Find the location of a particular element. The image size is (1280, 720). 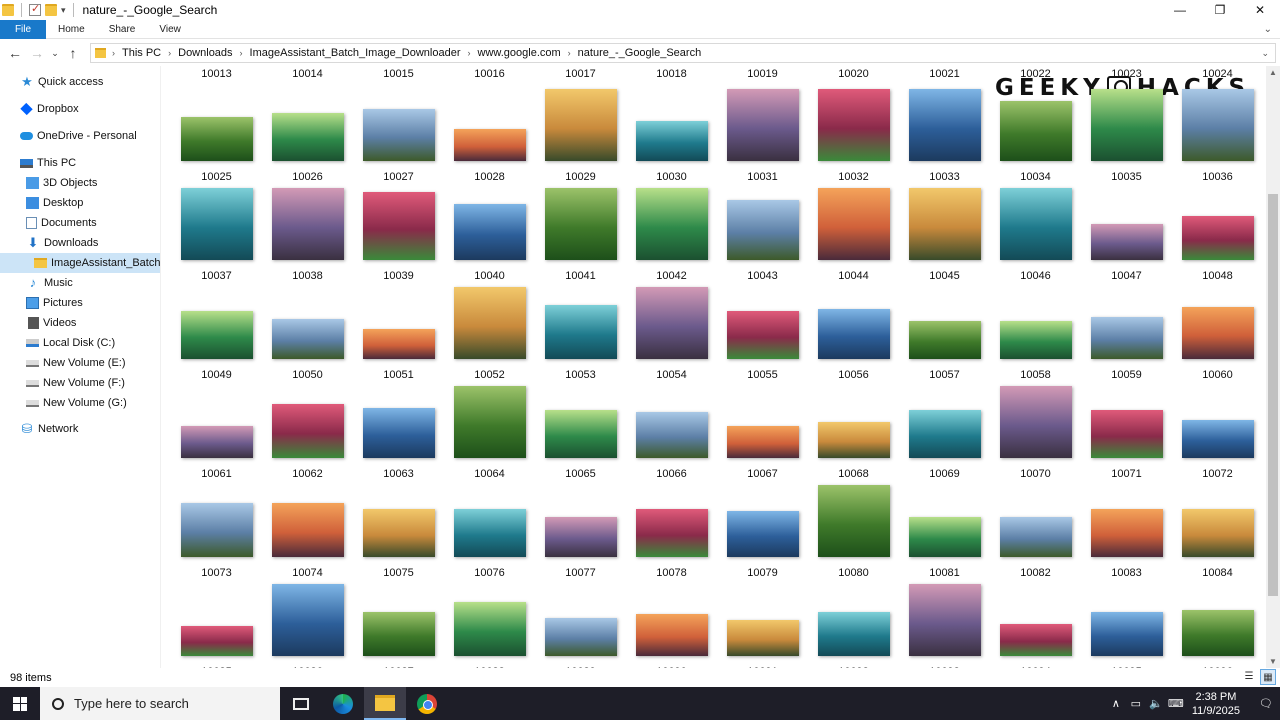

file-item: 10037 is located at coordinates (216, 234).